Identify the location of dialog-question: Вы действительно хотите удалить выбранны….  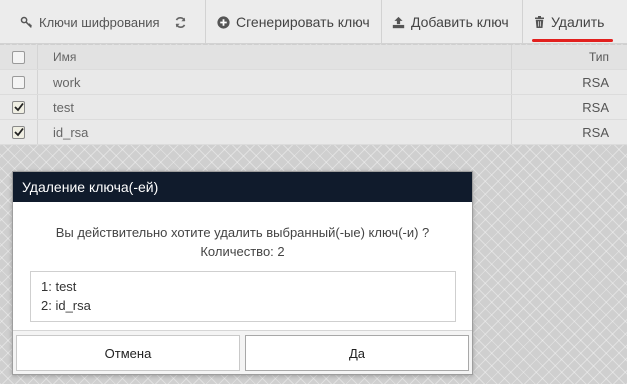
(242, 232).